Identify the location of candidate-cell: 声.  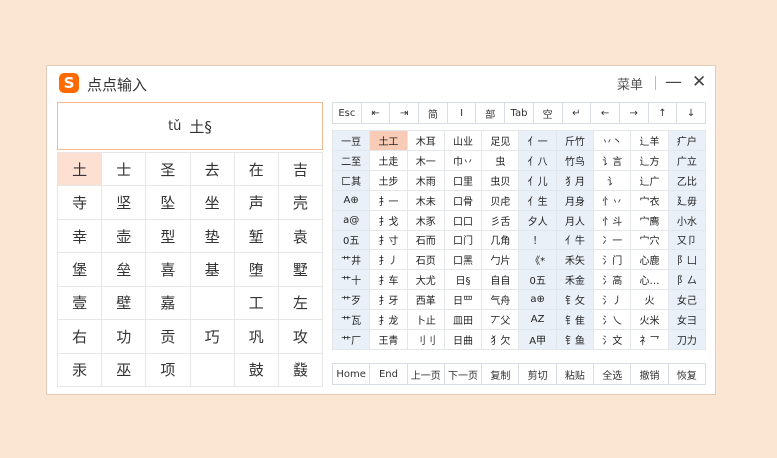
(256, 203).